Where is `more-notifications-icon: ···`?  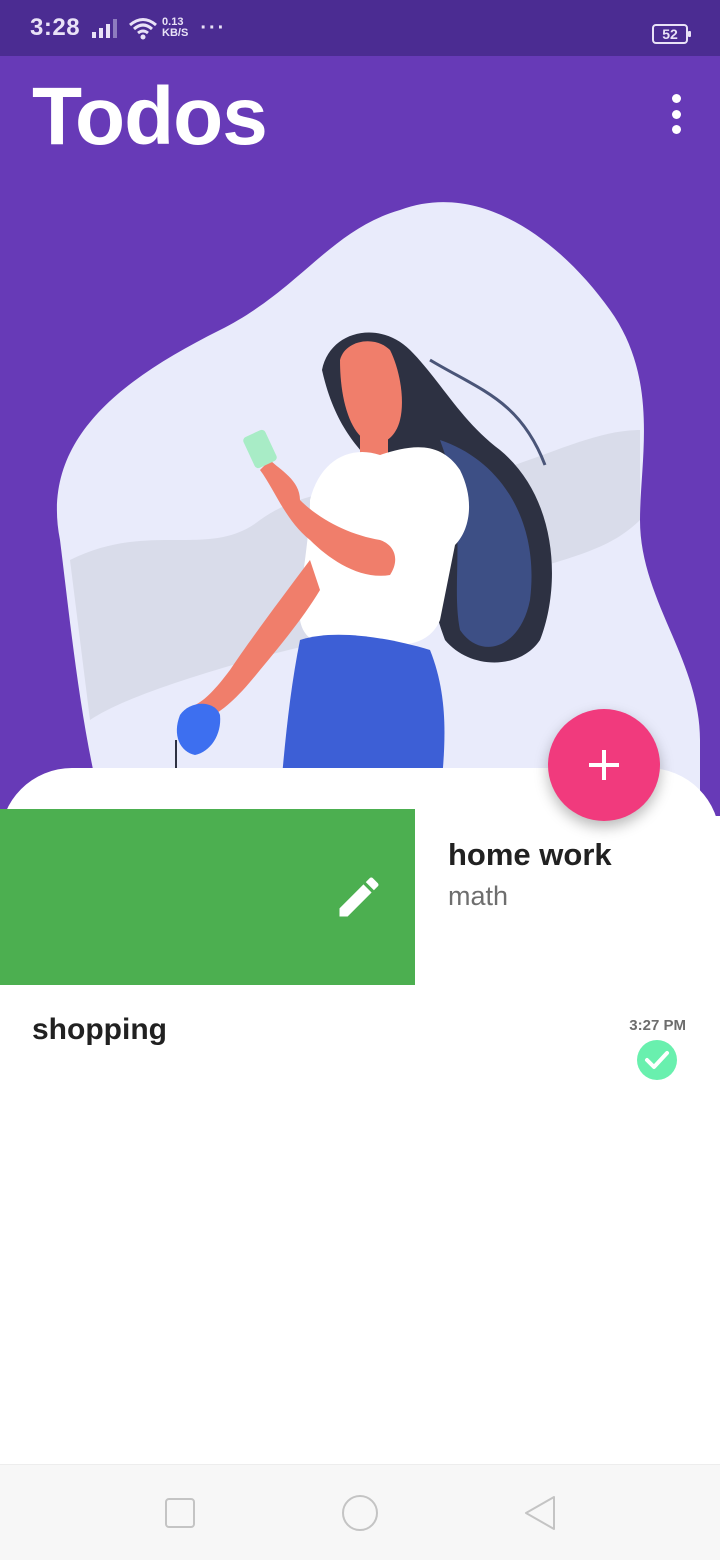
more-notifications-icon: ··· is located at coordinates (213, 27).